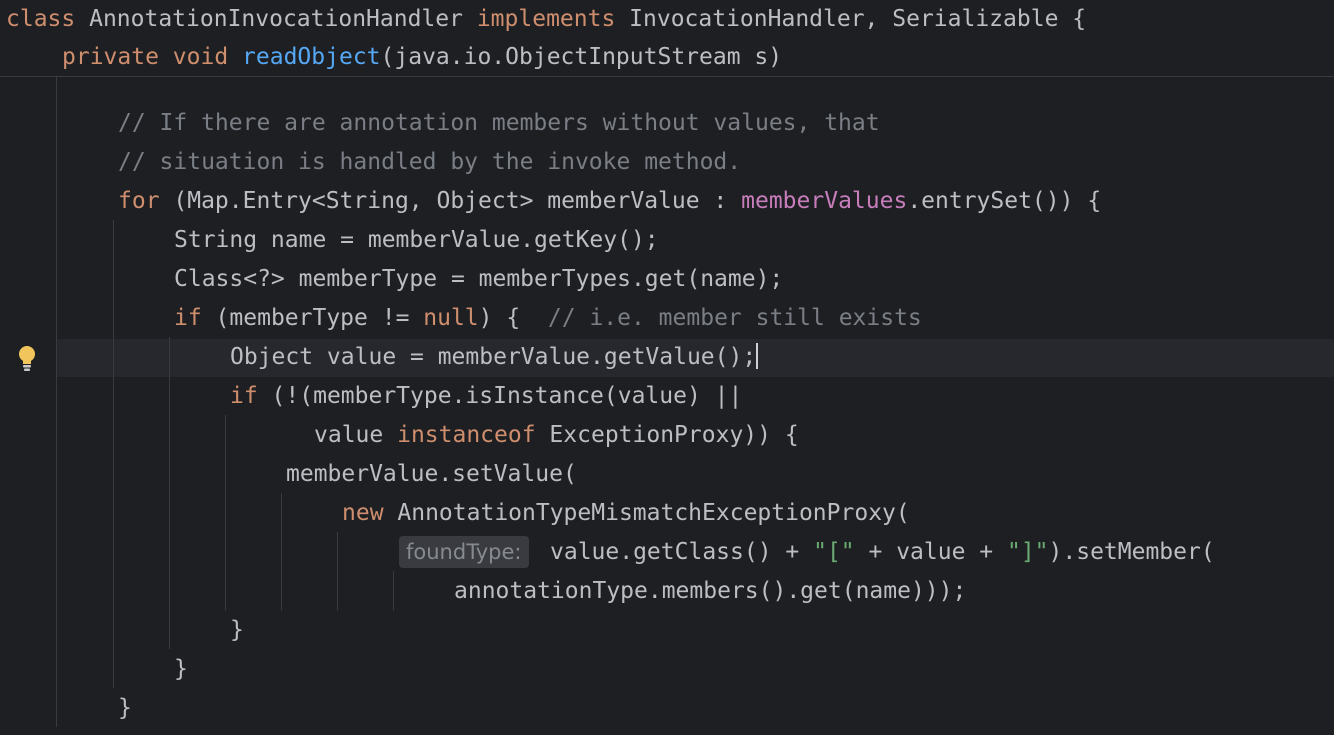 Image resolution: width=1334 pixels, height=735 pixels. I want to click on if-text: ) {, so click(513, 318).